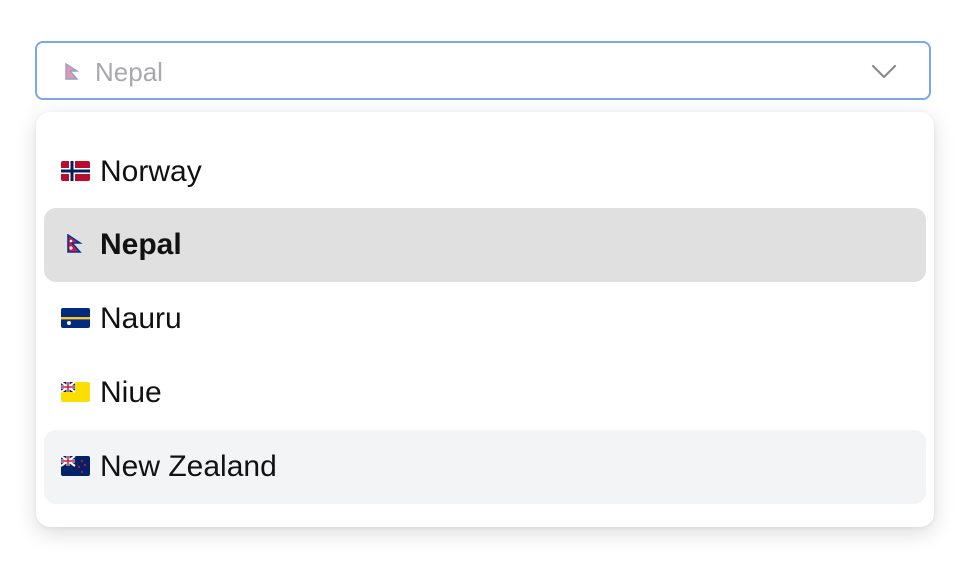 The height and width of the screenshot is (562, 962). Describe the element at coordinates (141, 318) in the screenshot. I see `option-label: Nauru` at that location.